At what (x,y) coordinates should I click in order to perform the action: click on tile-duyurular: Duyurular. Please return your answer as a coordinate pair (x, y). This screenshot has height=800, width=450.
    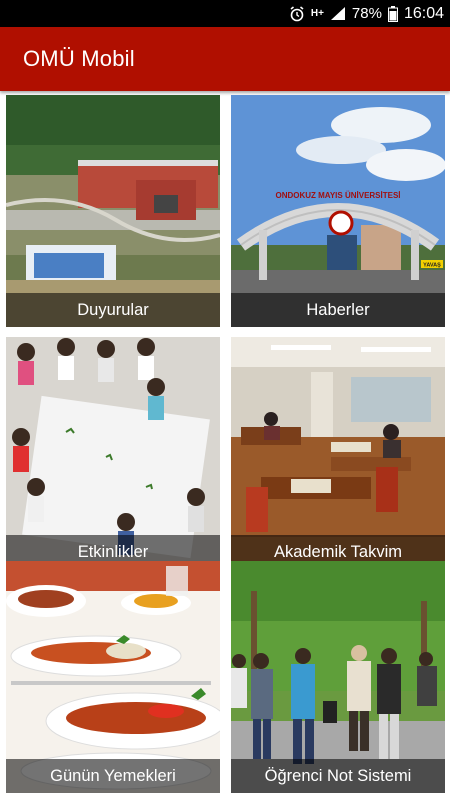
    Looking at the image, I should click on (113, 211).